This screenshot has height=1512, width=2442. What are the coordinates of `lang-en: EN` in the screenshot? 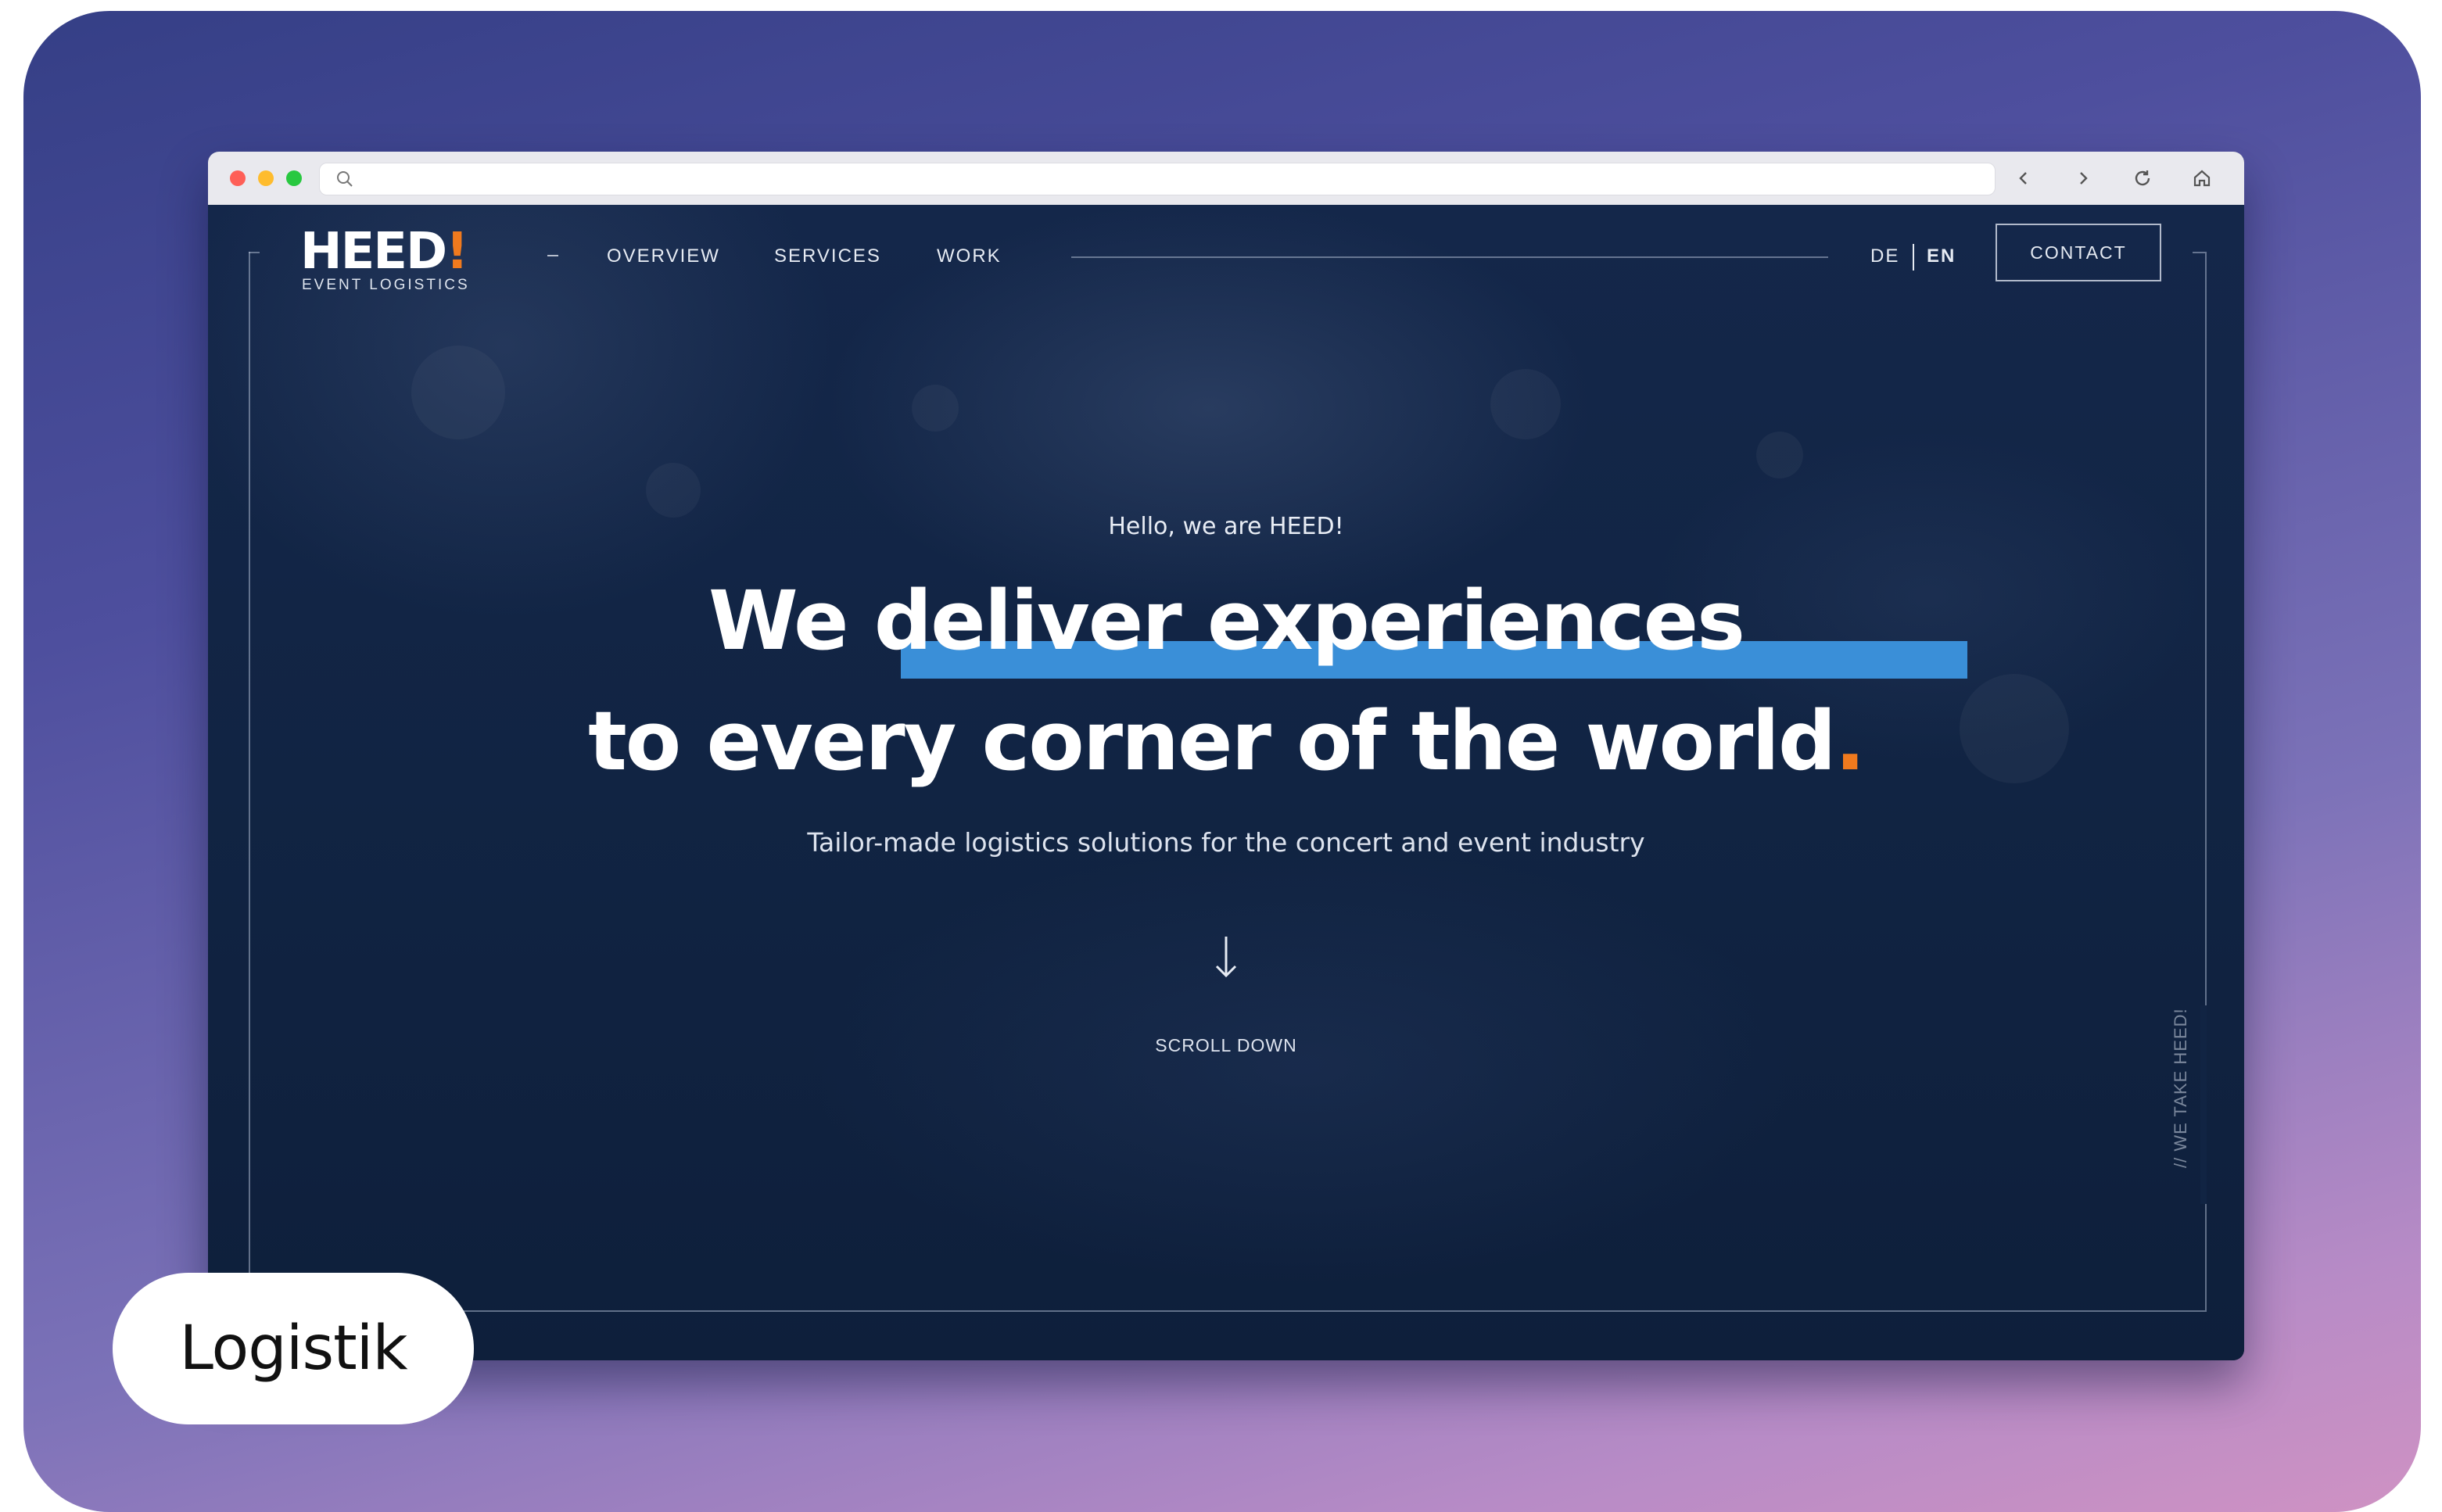 It's located at (1941, 256).